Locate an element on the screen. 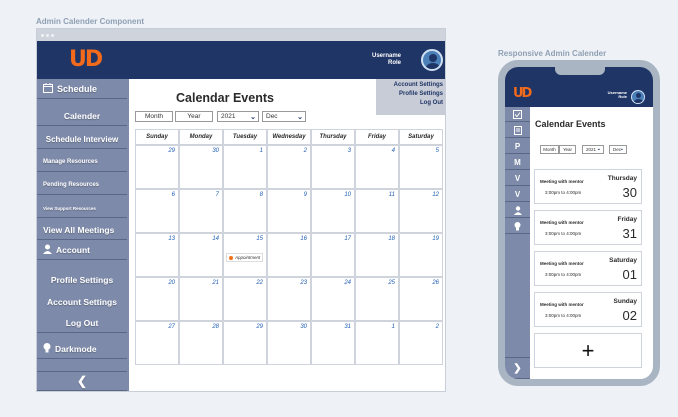 This screenshot has width=678, height=417. calendar-day-cell: 23 is located at coordinates (289, 299).